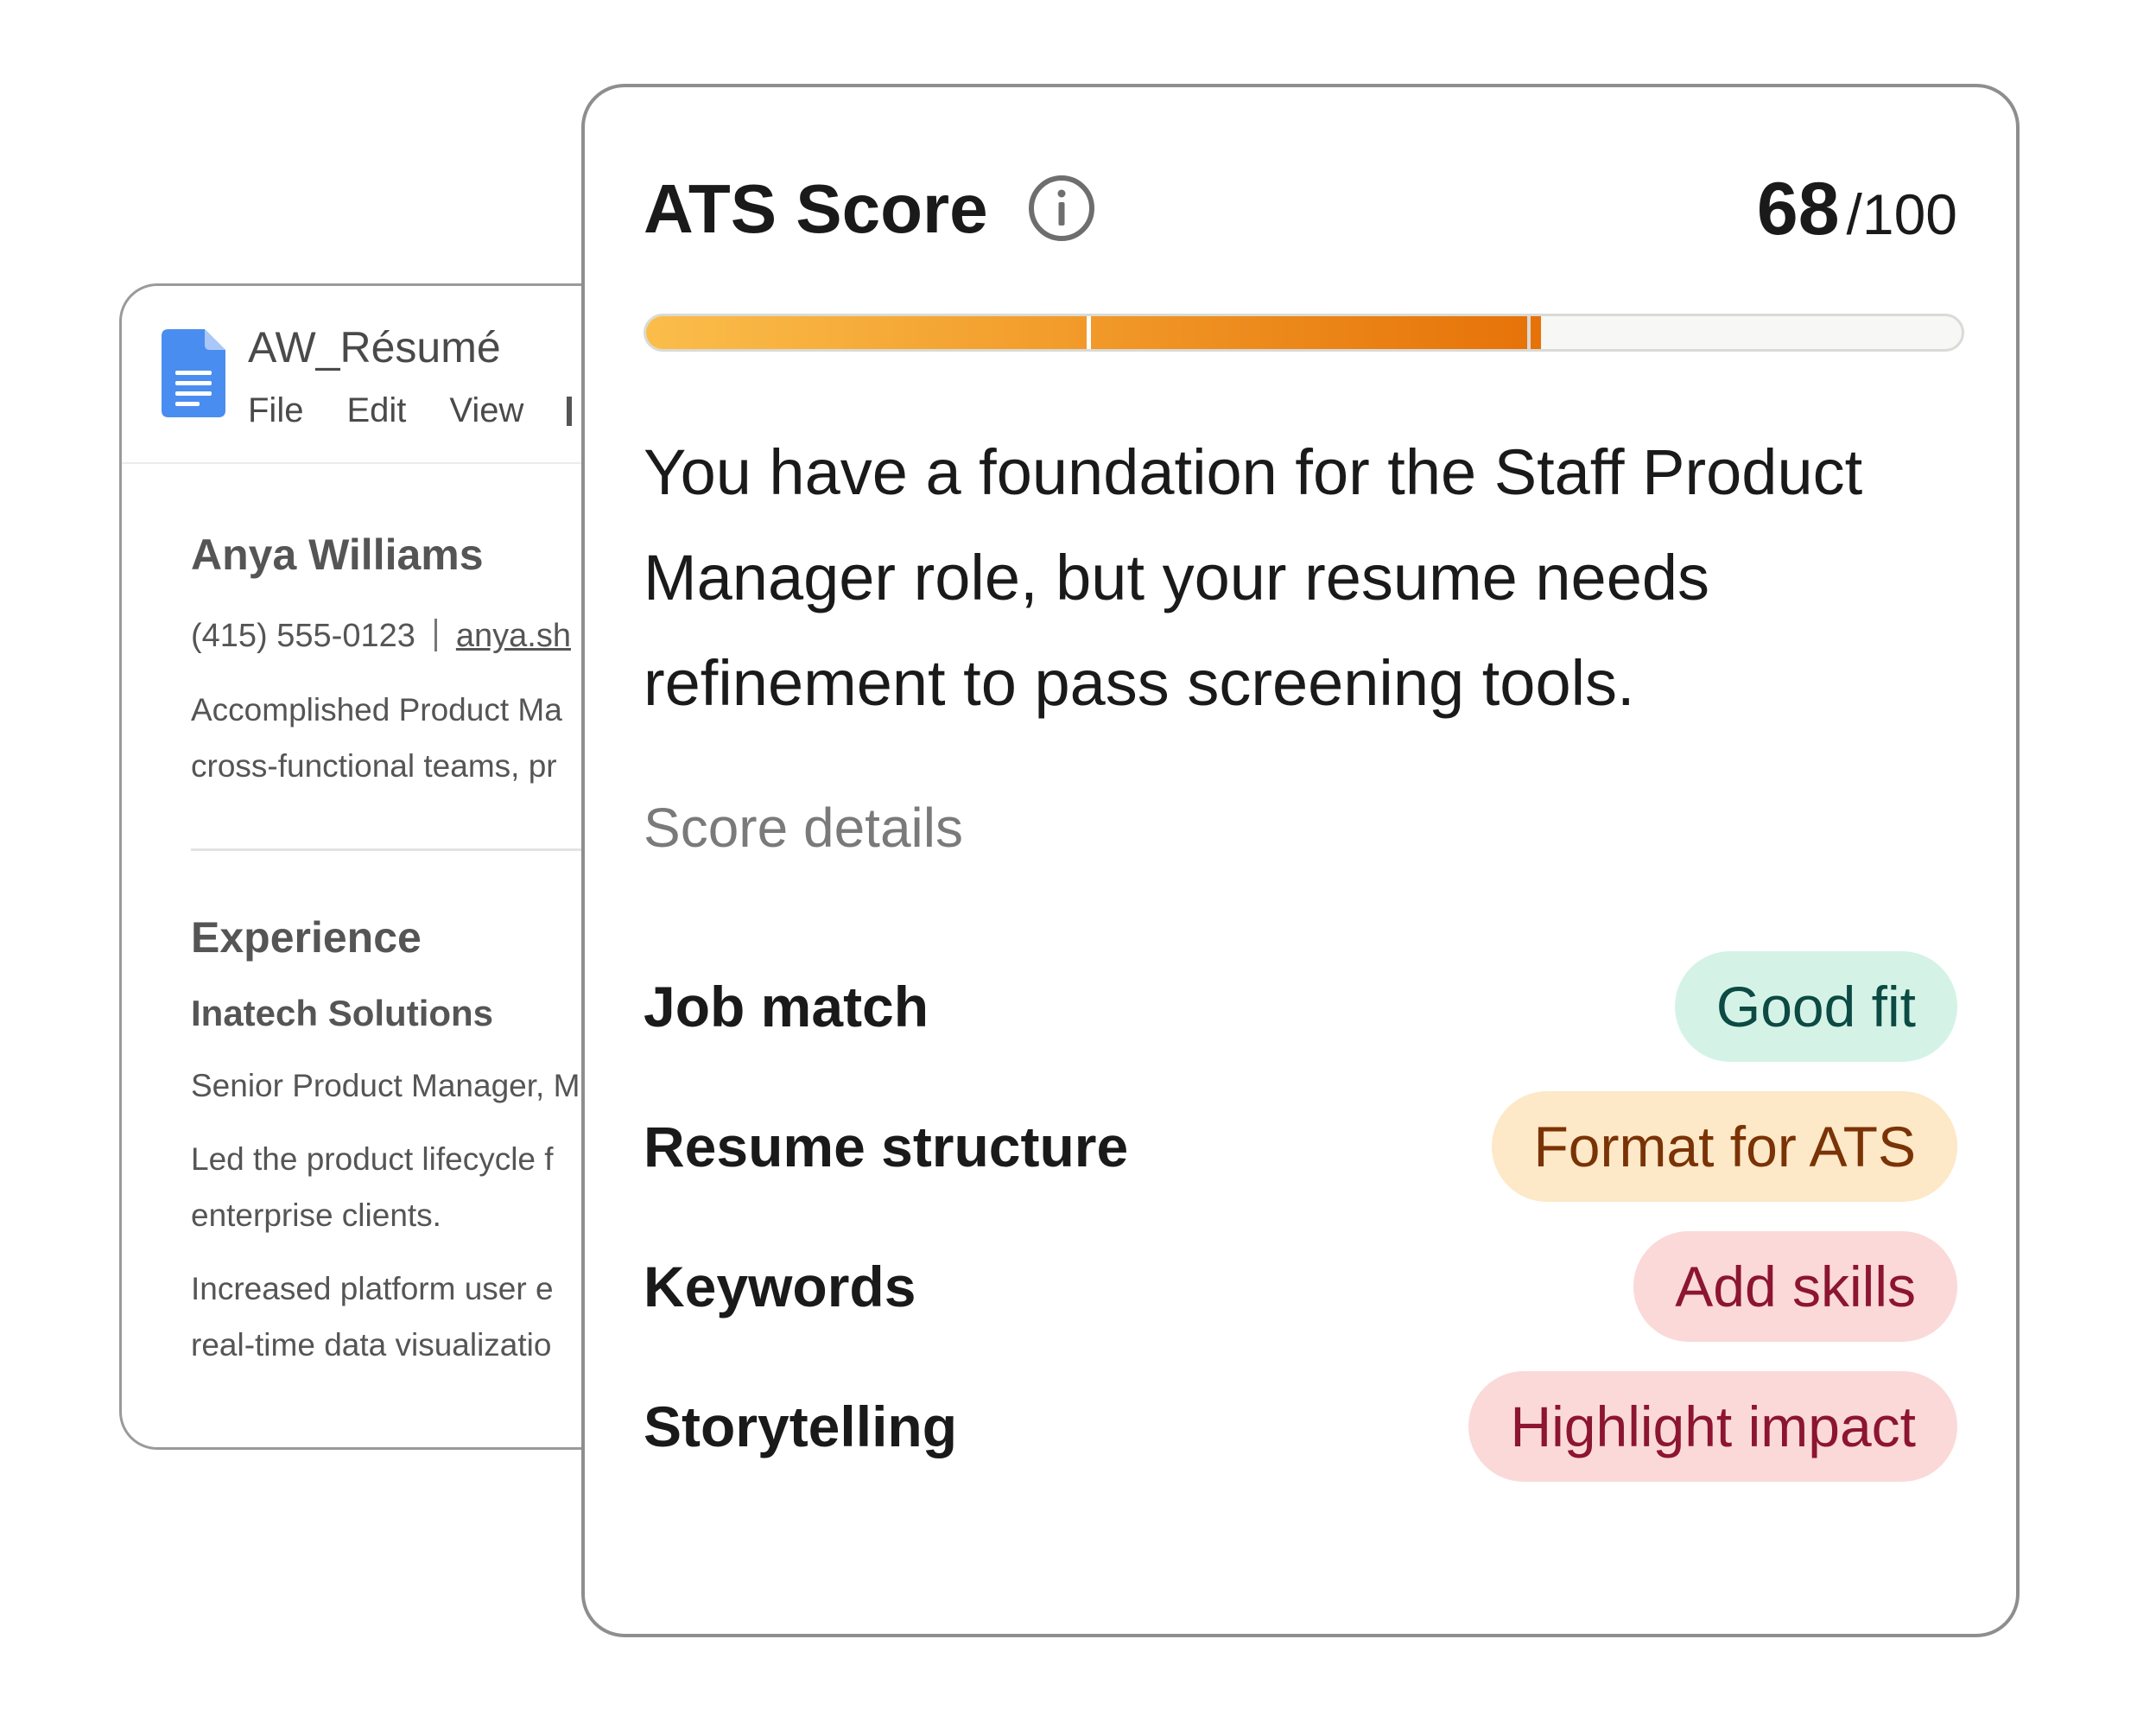 This screenshot has height=1728, width=2156. Describe the element at coordinates (570, 411) in the screenshot. I see `menu-overflow-edge` at that location.